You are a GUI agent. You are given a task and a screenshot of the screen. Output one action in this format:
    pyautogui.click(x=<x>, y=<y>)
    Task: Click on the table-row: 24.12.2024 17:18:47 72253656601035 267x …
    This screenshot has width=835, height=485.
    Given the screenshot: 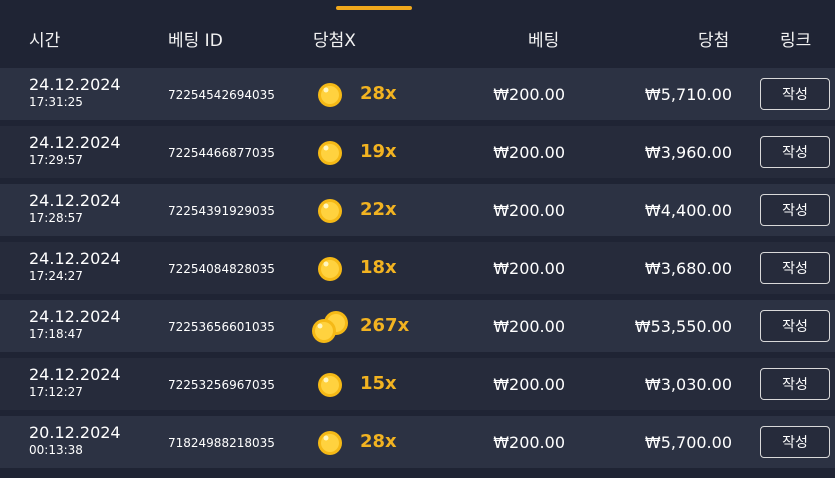 What is the action you would take?
    pyautogui.click(x=417, y=326)
    